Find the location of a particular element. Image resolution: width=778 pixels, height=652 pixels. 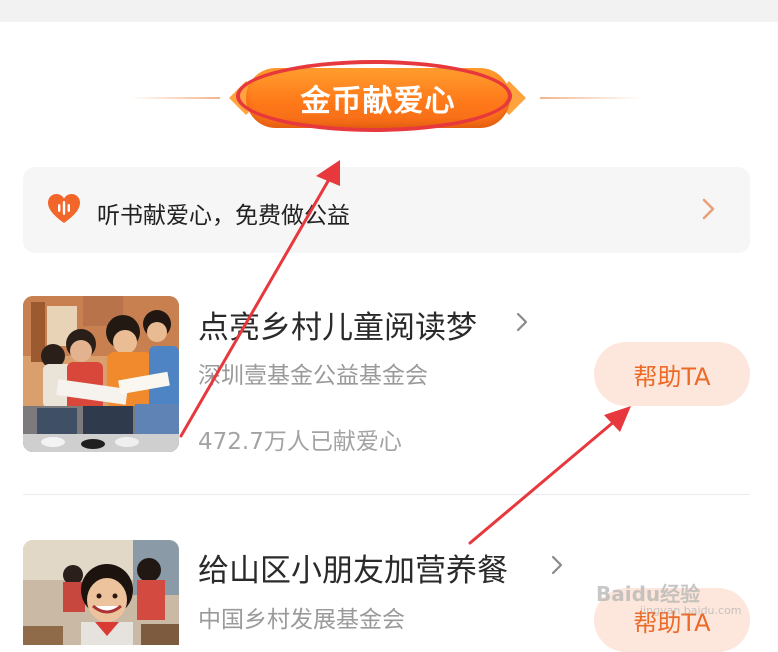

smiling-child-photo is located at coordinates (101, 592).